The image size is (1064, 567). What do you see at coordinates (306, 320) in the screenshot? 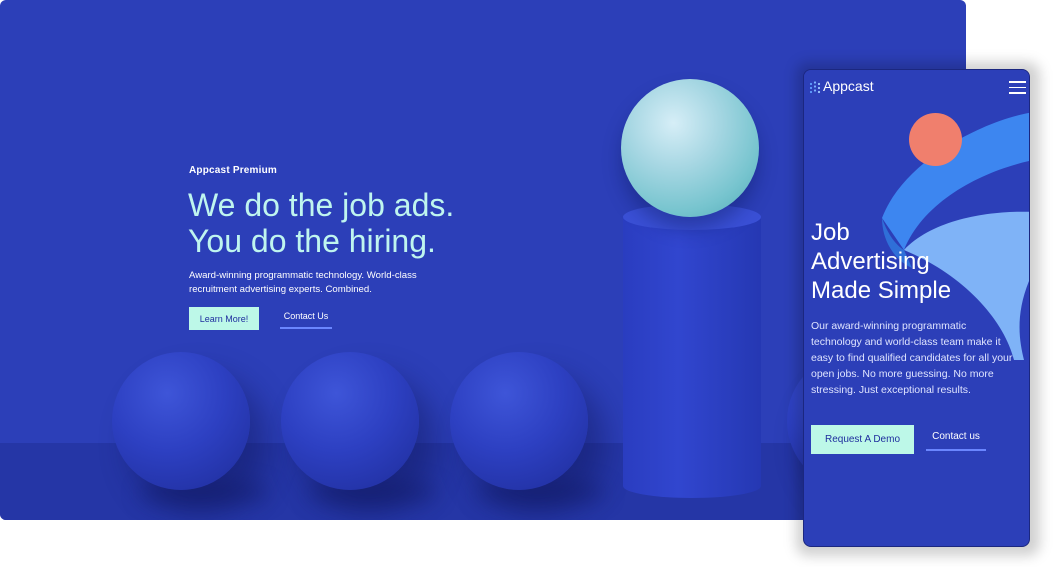
I see `contact-us-link: Contact Us` at bounding box center [306, 320].